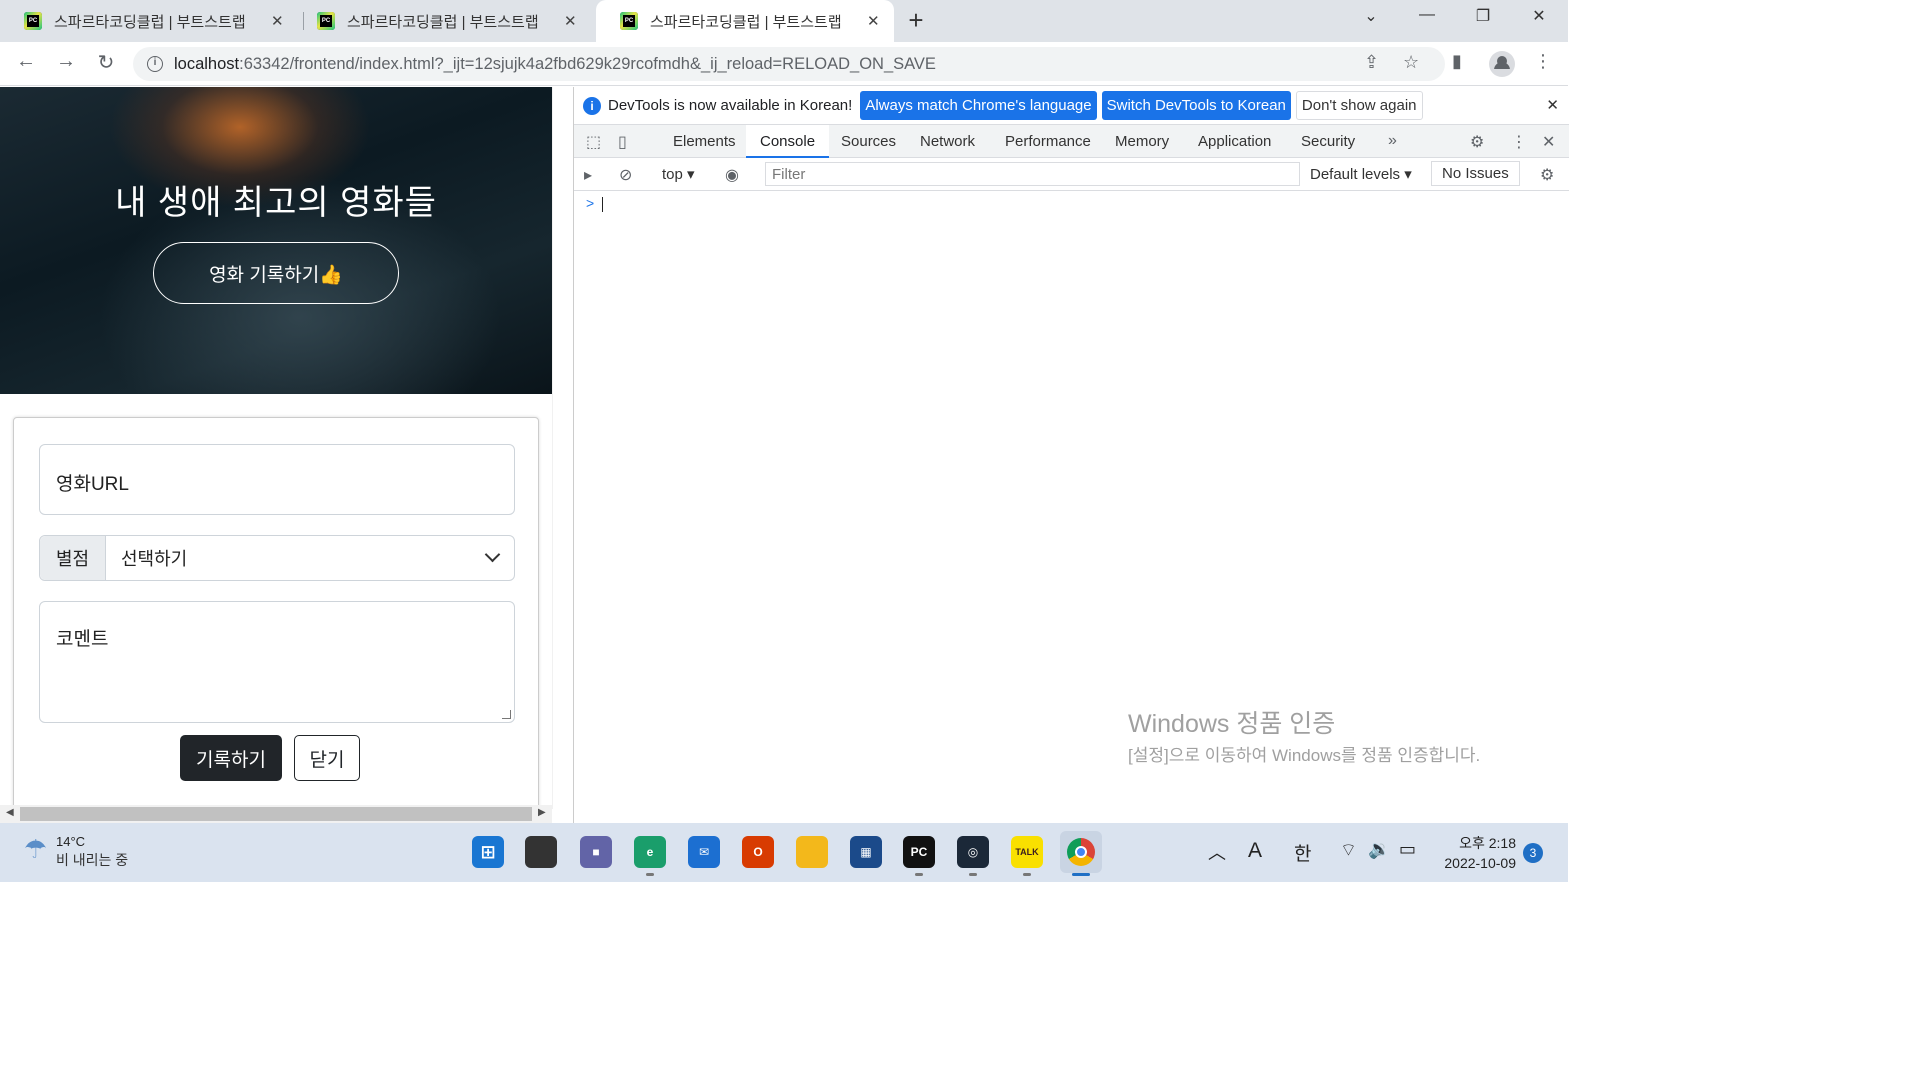 The image size is (1920, 1080). What do you see at coordinates (732, 175) in the screenshot?
I see `live-expression-eye-icon: ◉` at bounding box center [732, 175].